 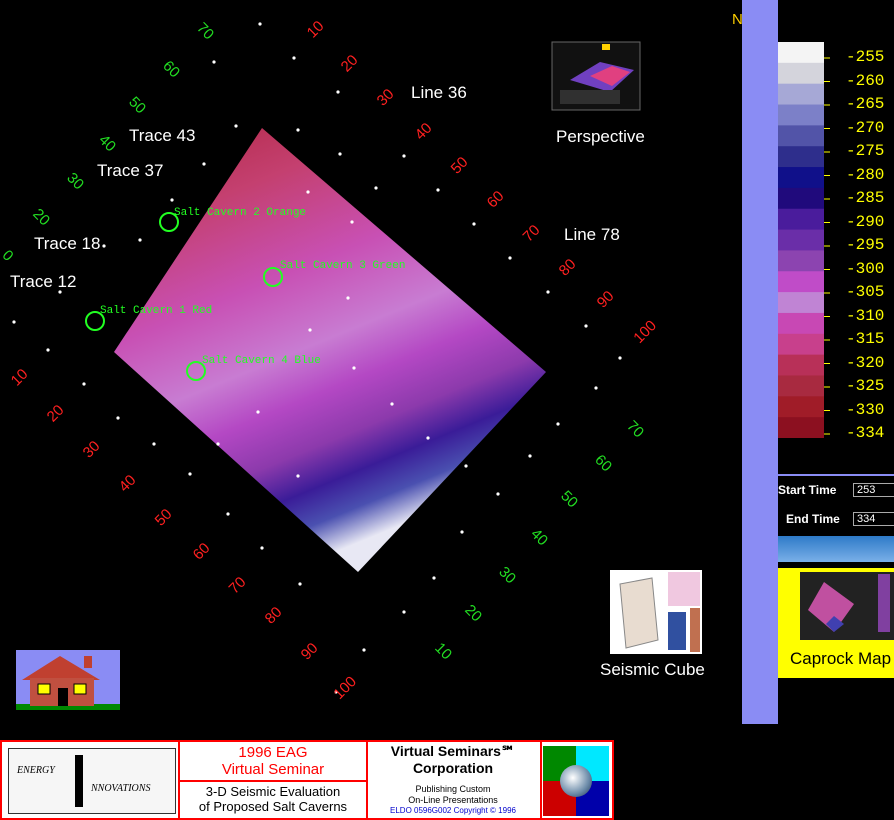 I want to click on line-36-label: Line 36, so click(x=439, y=92).